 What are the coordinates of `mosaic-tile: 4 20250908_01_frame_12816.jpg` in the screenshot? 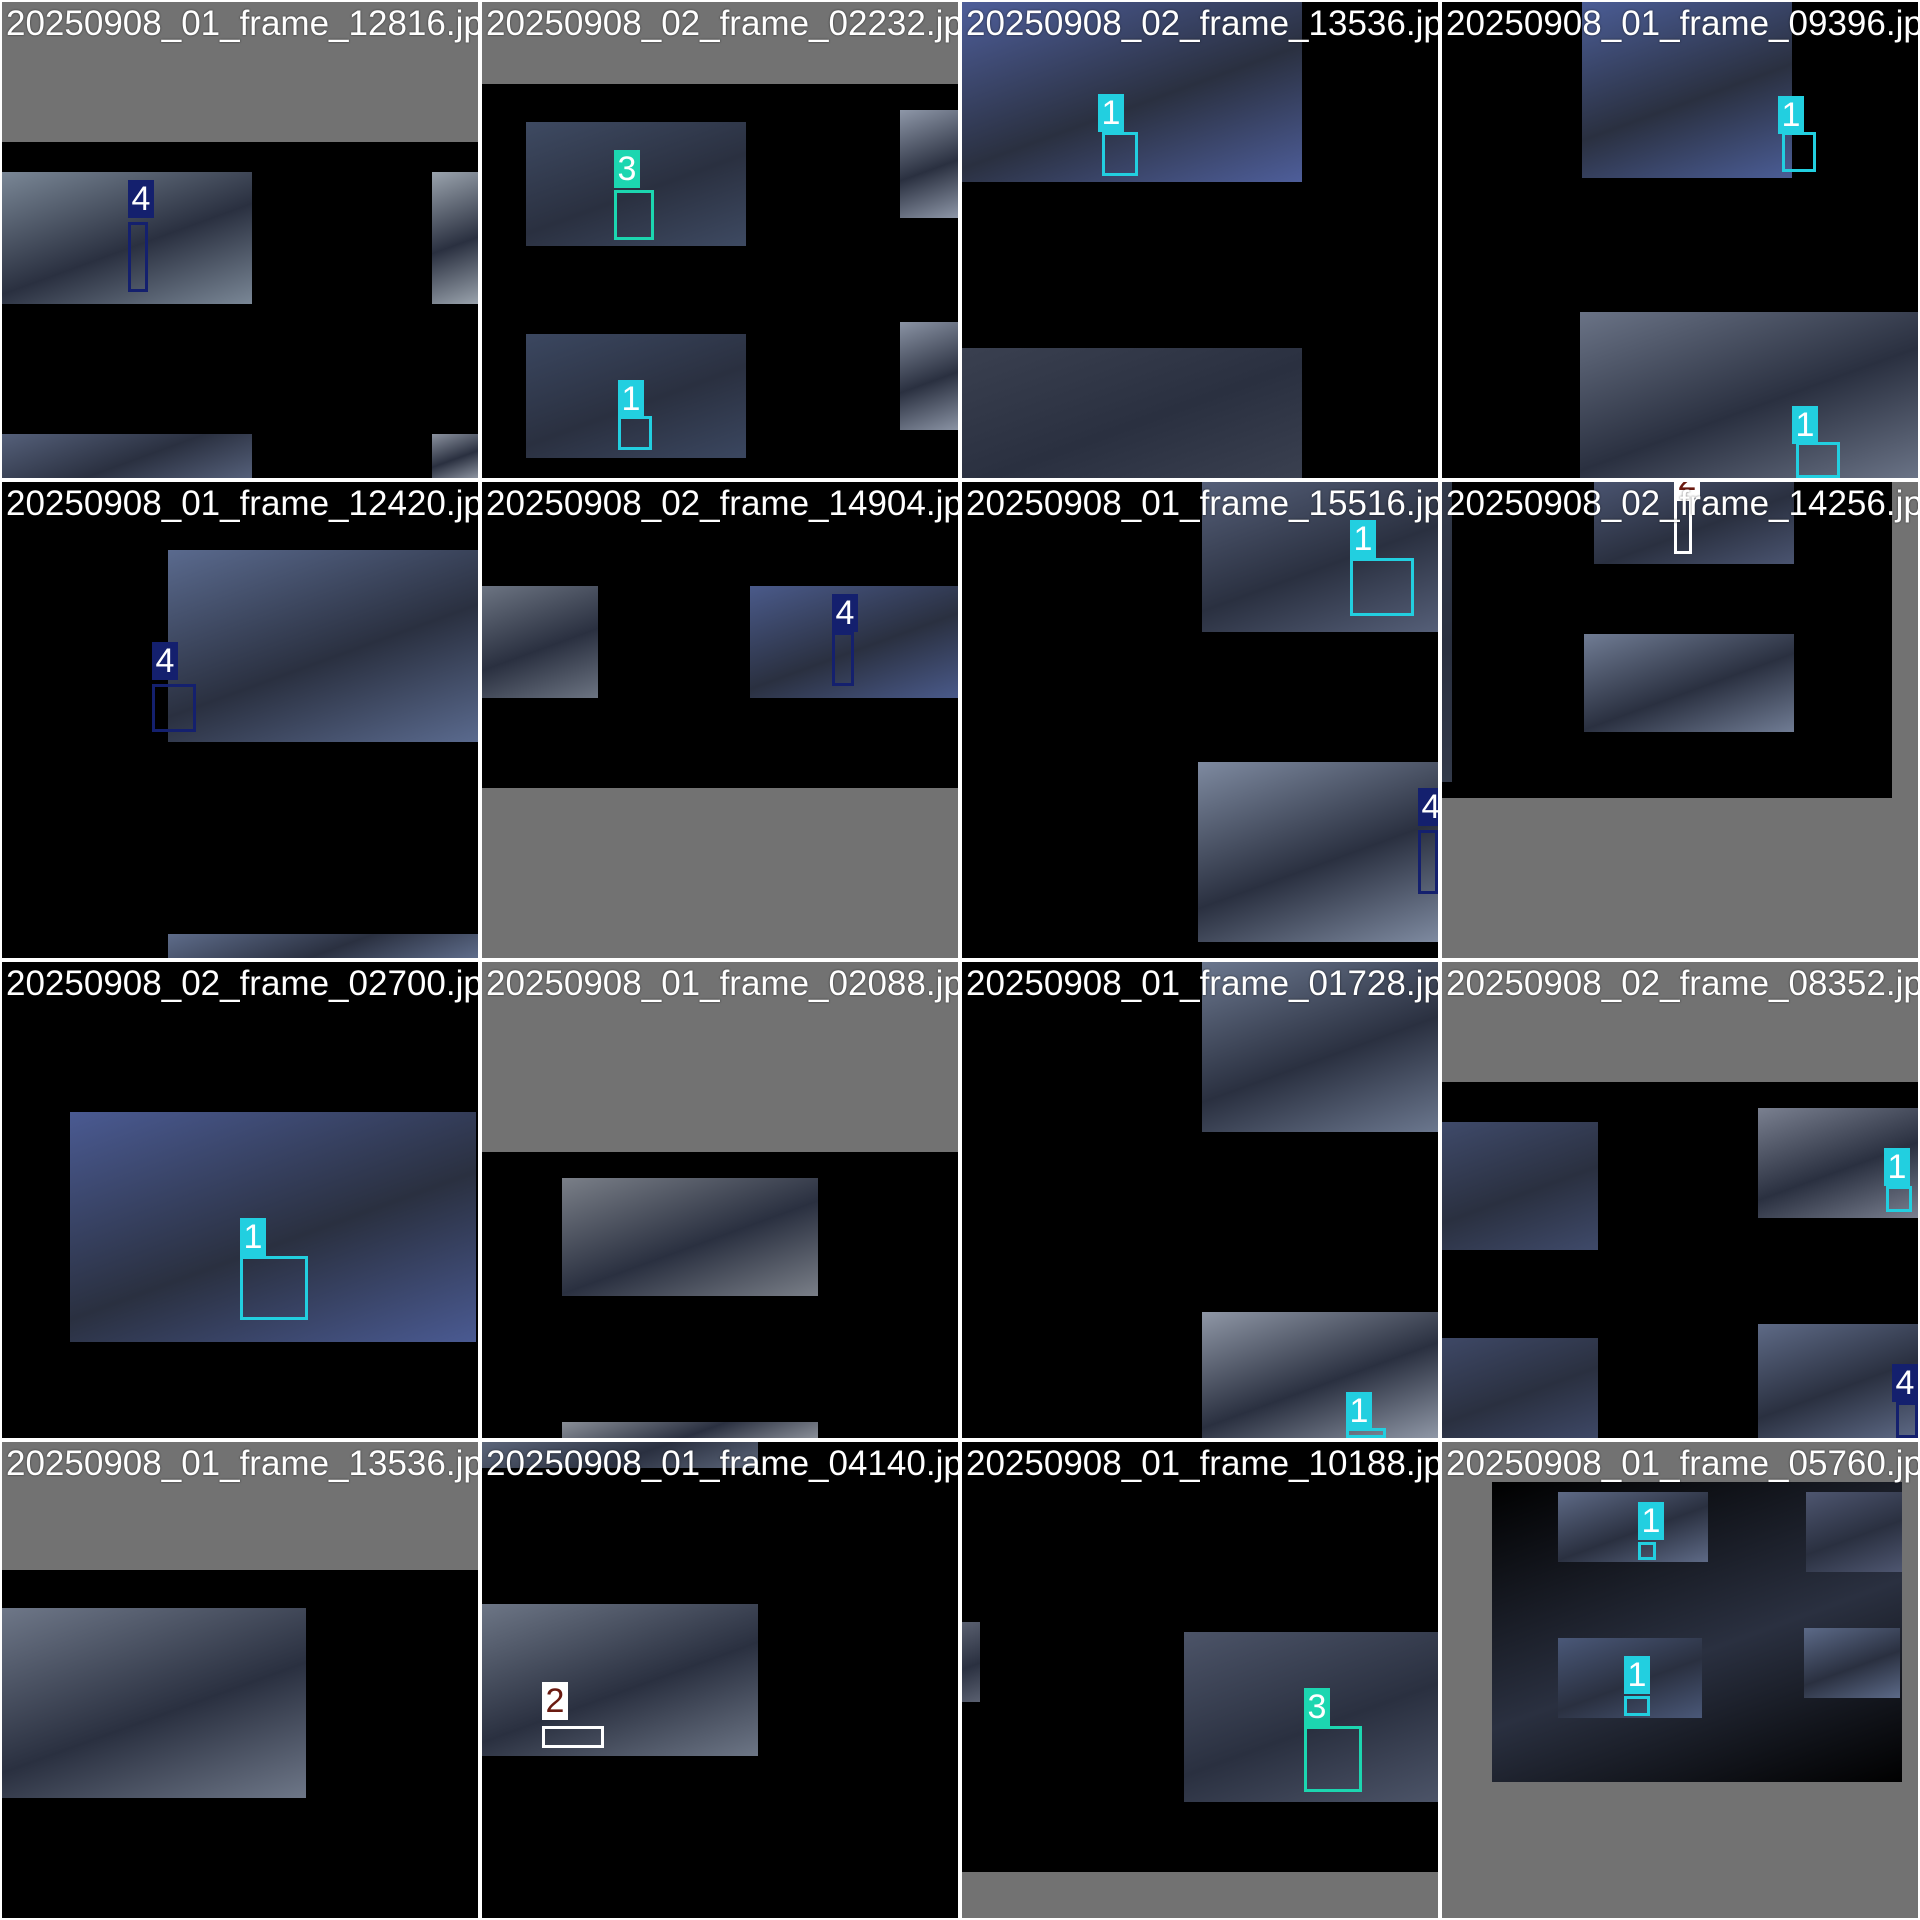 It's located at (240, 240).